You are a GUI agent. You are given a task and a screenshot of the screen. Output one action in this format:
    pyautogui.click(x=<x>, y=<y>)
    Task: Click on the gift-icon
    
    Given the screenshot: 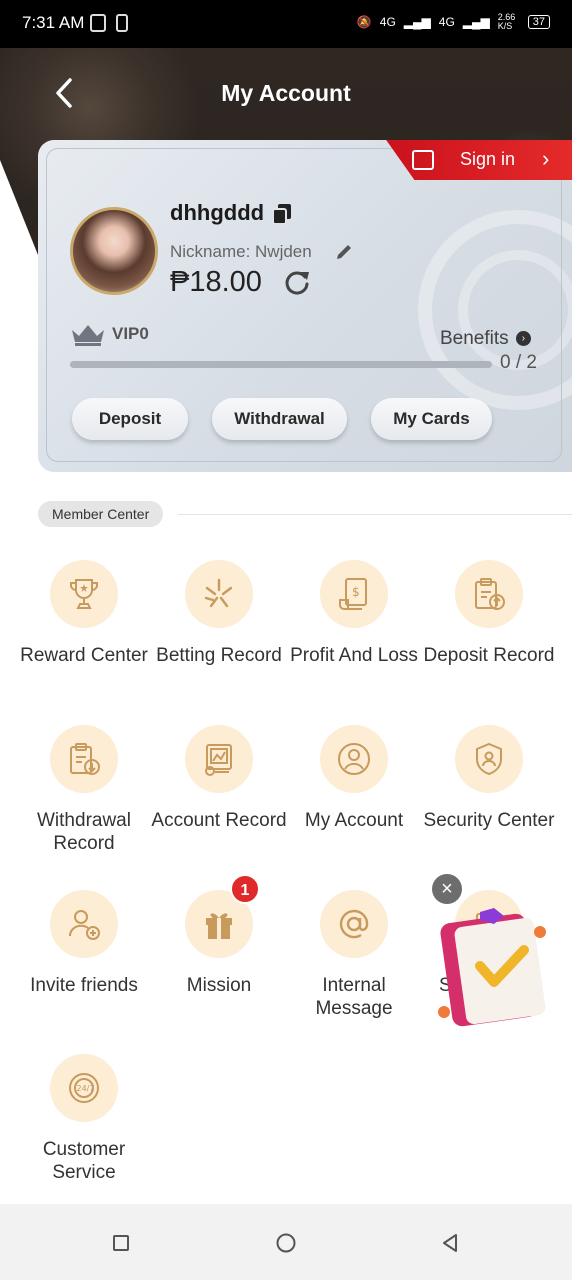 What is the action you would take?
    pyautogui.click(x=219, y=926)
    